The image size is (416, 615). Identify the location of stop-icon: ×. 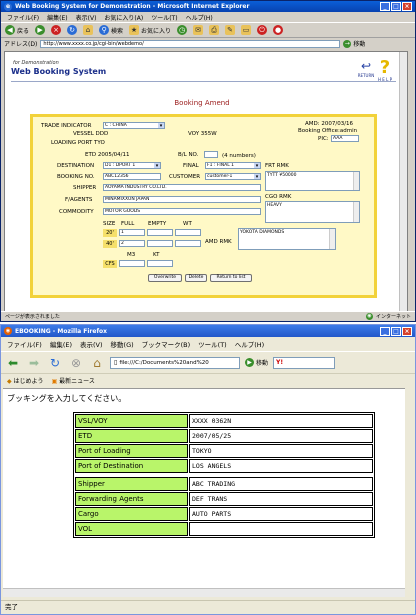
(56, 30).